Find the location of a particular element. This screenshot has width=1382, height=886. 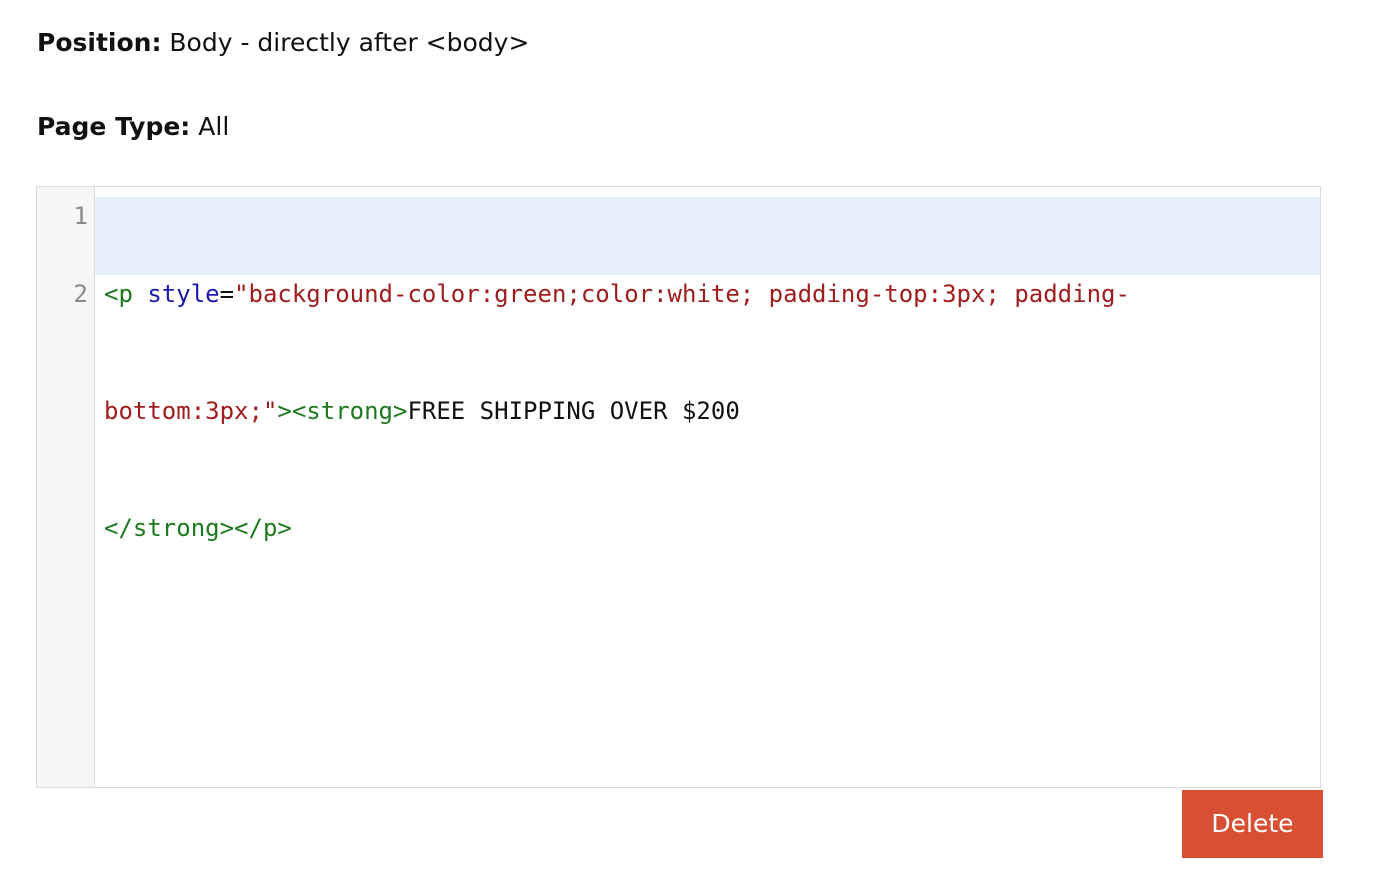

line-number: 1 is located at coordinates (80, 216).